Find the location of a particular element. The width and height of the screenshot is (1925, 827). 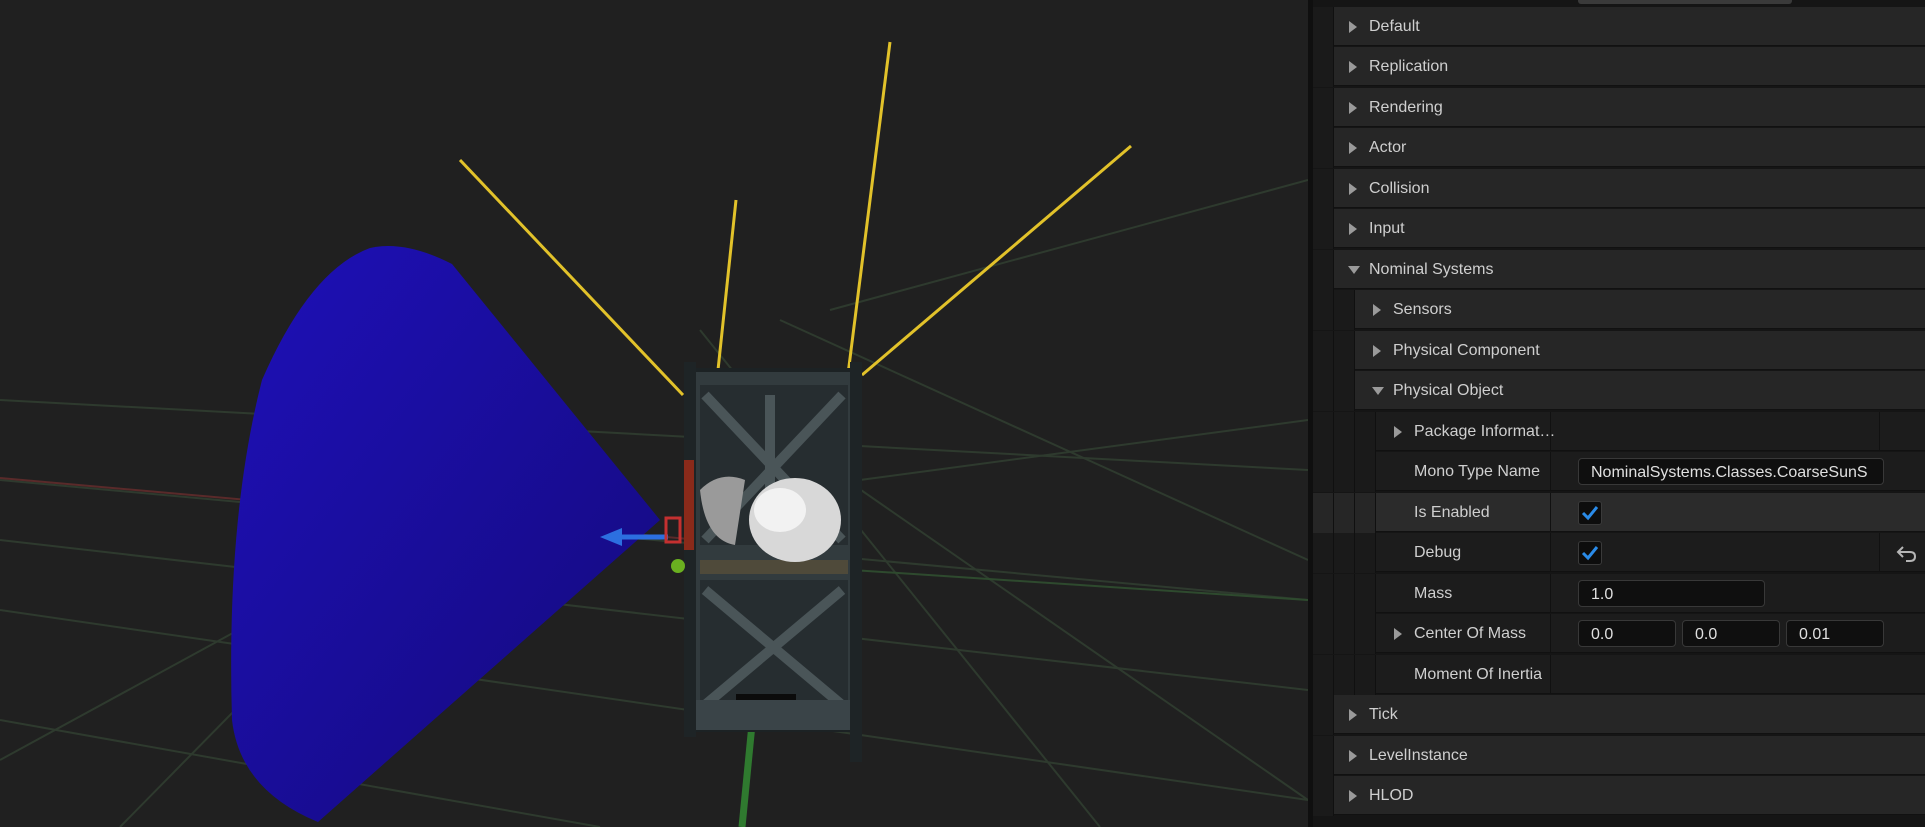

category-hlod: HLOD is located at coordinates (1619, 796).